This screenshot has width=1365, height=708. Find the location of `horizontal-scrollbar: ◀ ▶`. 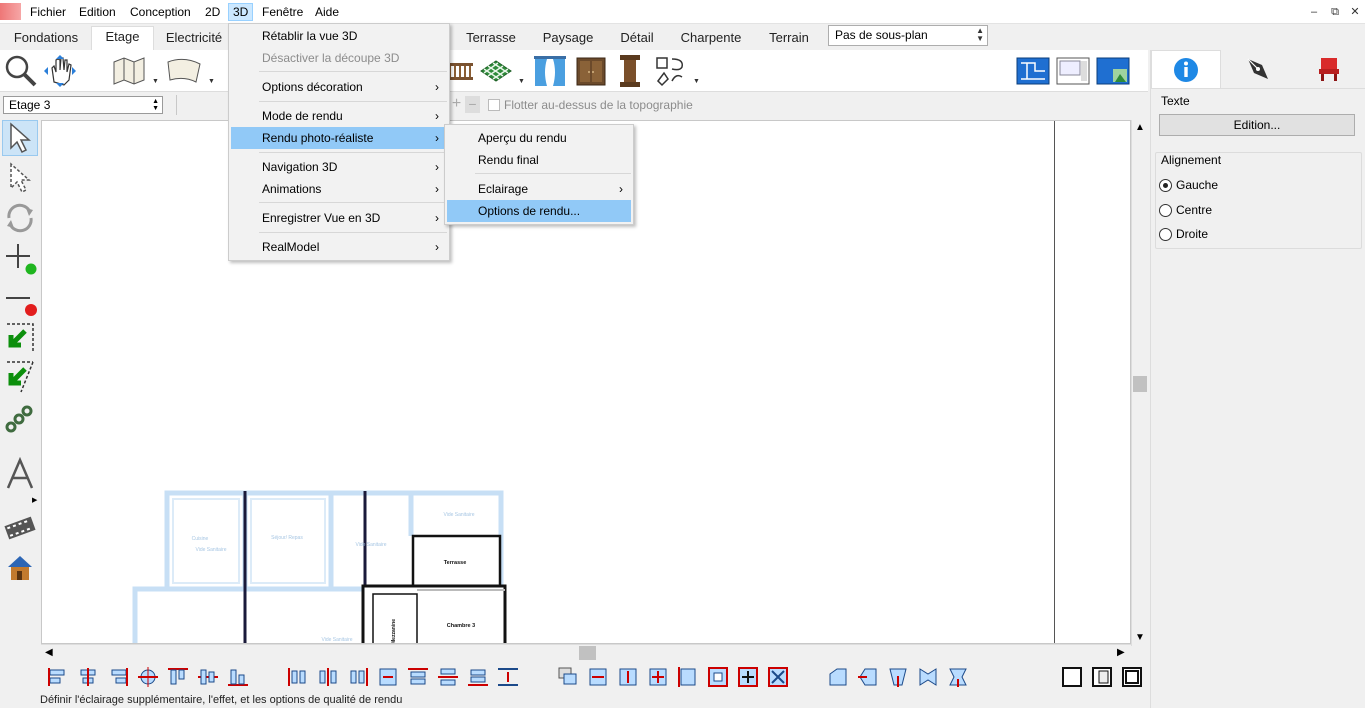

horizontal-scrollbar: ◀ ▶ is located at coordinates (586, 652).